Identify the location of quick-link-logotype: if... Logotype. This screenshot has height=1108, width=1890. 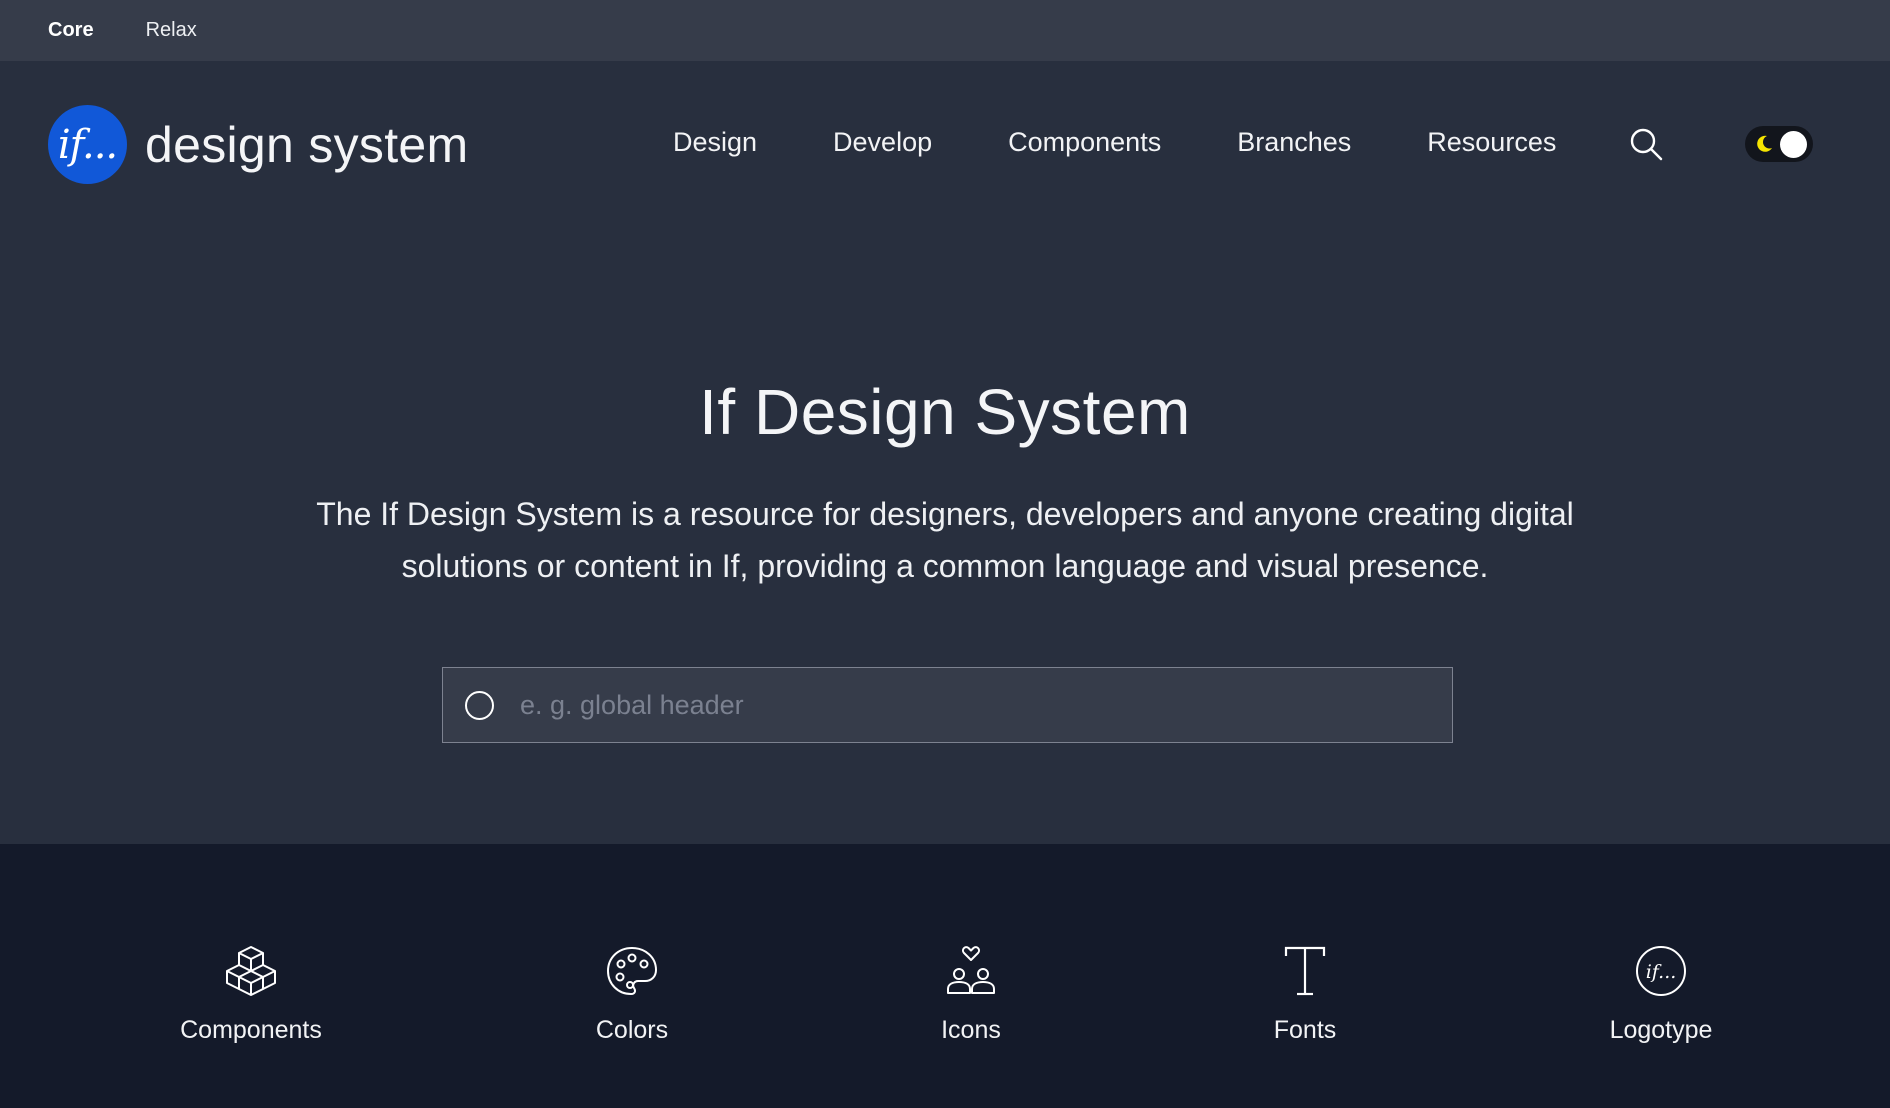
(1661, 994).